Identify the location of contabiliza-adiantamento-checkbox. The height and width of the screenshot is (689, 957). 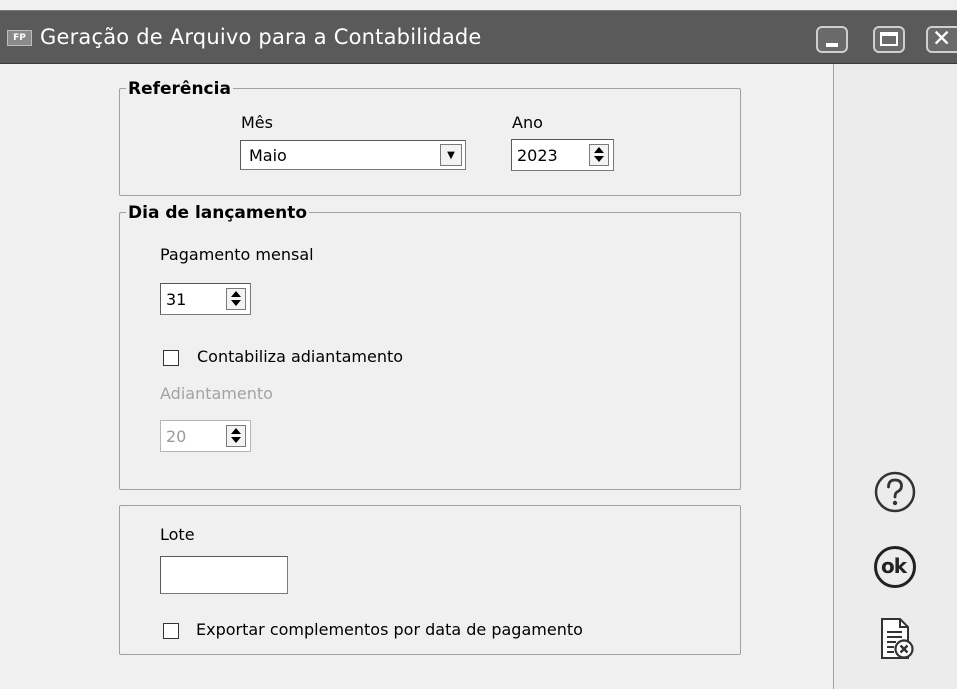
(171, 358).